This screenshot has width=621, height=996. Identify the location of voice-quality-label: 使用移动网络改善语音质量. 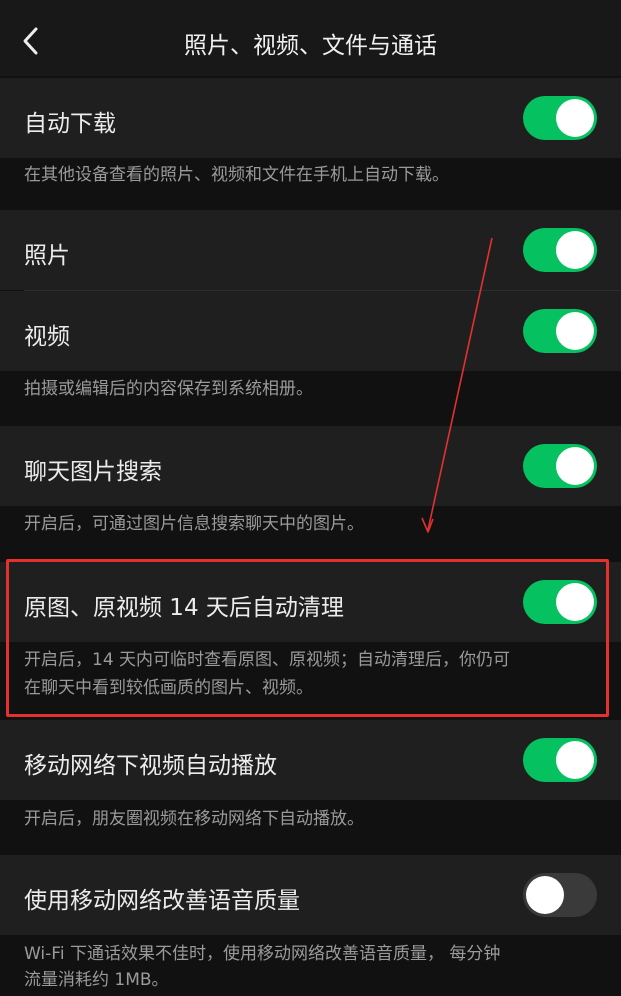
(162, 901).